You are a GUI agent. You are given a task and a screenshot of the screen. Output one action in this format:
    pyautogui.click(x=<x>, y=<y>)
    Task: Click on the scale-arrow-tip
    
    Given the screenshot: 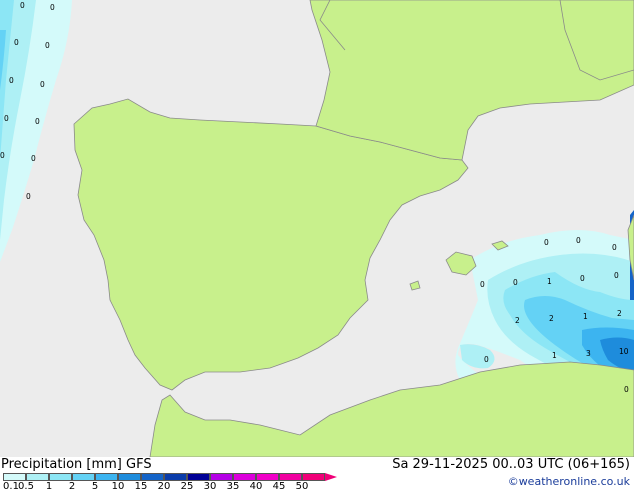 What is the action you would take?
    pyautogui.click(x=331, y=477)
    